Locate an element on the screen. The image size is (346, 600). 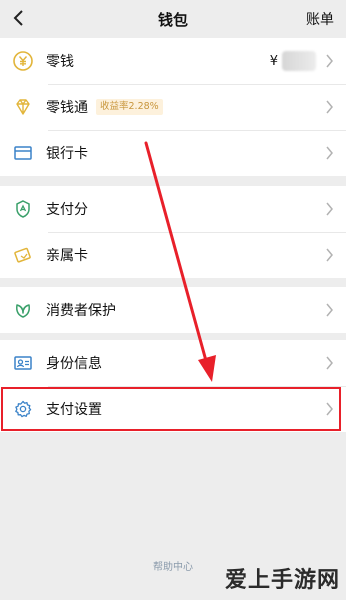
yield-badge: 收益率2.28% is located at coordinates (129, 107).